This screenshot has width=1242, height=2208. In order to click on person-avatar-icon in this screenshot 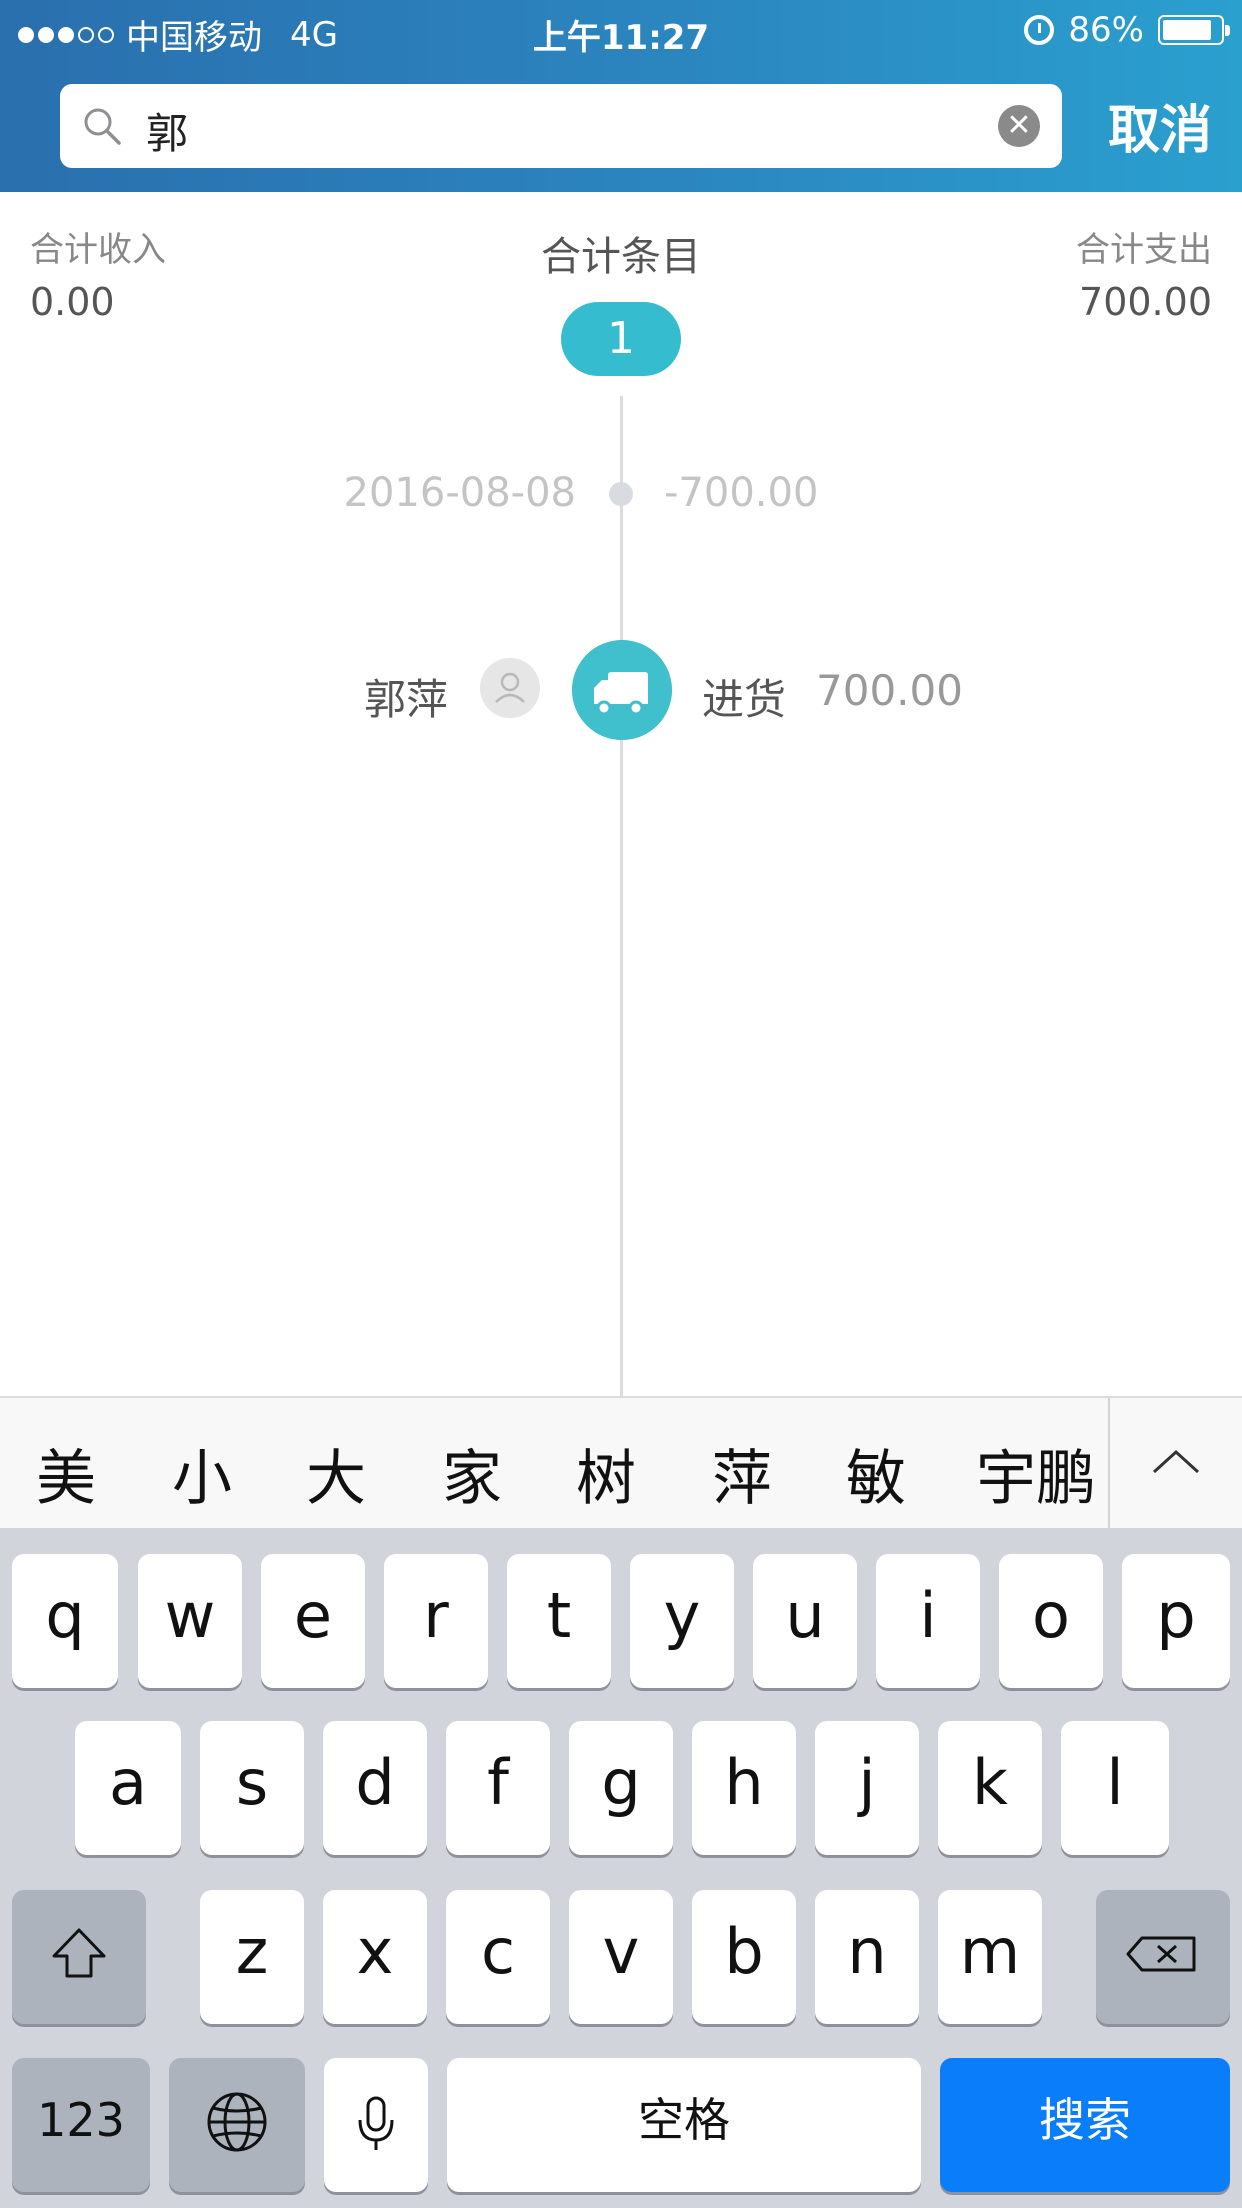, I will do `click(510, 688)`.